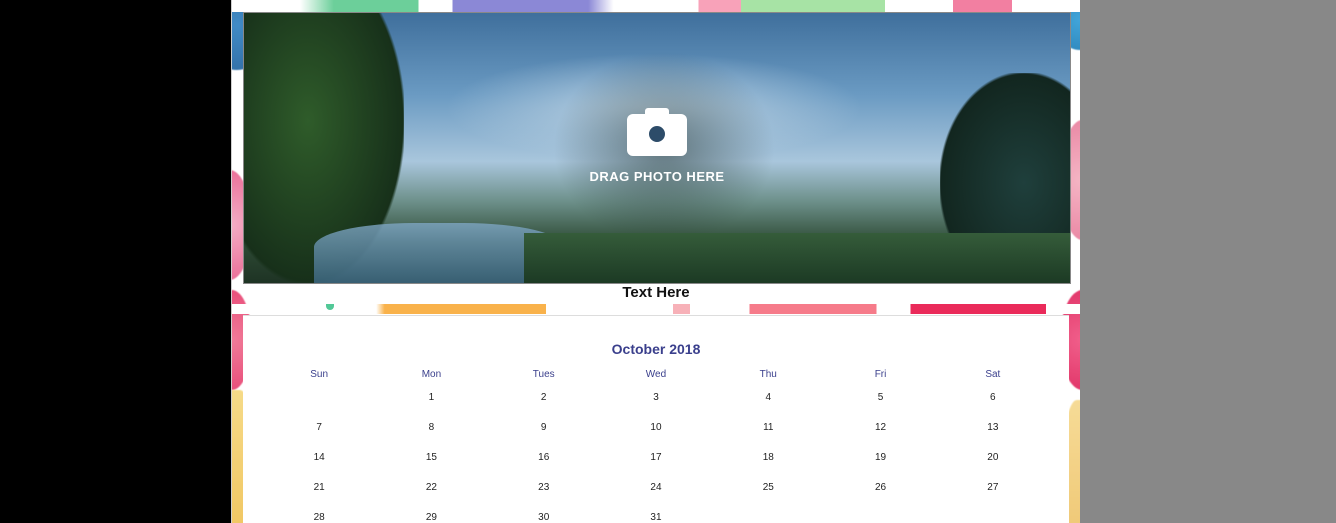  I want to click on day-cell: 18, so click(768, 457).